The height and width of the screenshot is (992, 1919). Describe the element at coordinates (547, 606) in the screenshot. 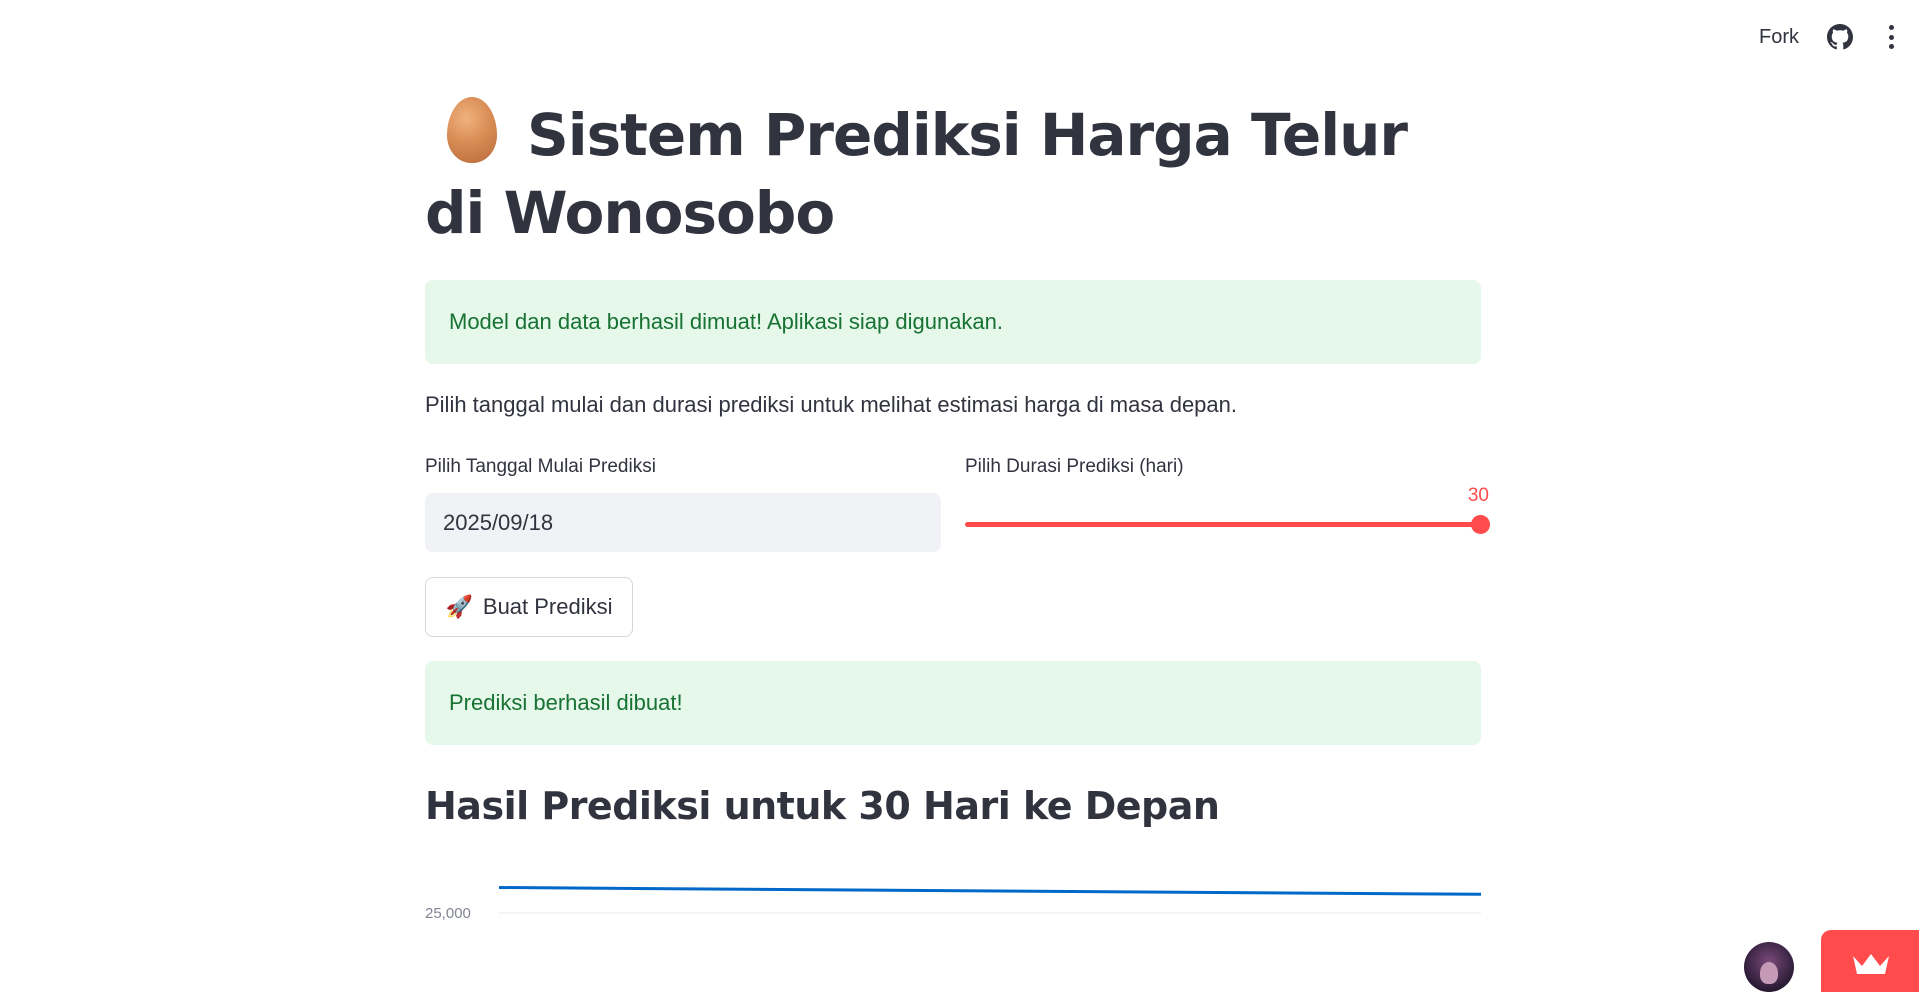

I see `make-prediction-label: Buat Prediksi` at that location.